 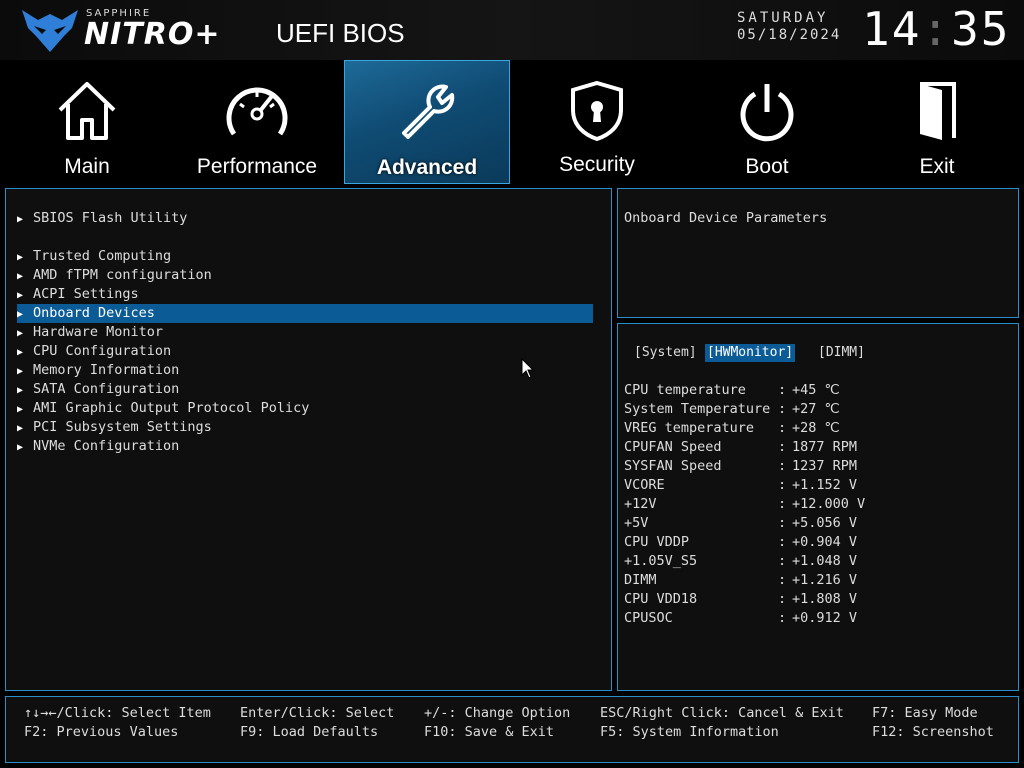 What do you see at coordinates (309, 732) in the screenshot?
I see `hint-load-defaults: F9: Load Defaults` at bounding box center [309, 732].